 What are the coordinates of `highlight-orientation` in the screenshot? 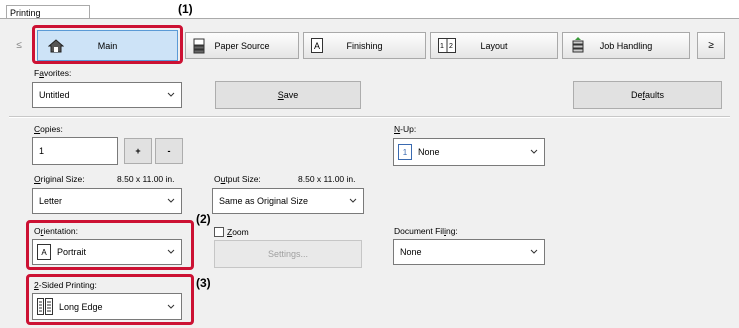 It's located at (110, 245).